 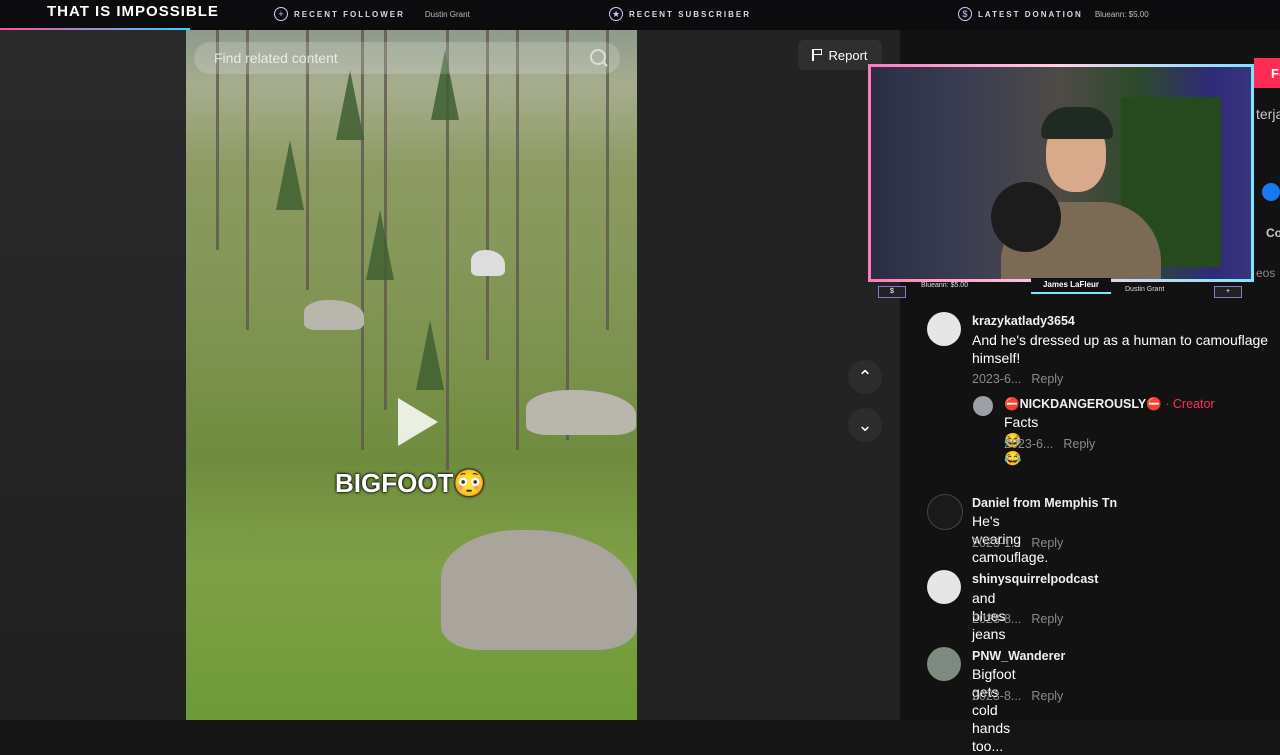 I want to click on chevron-up-icon: ⌃, so click(x=865, y=376).